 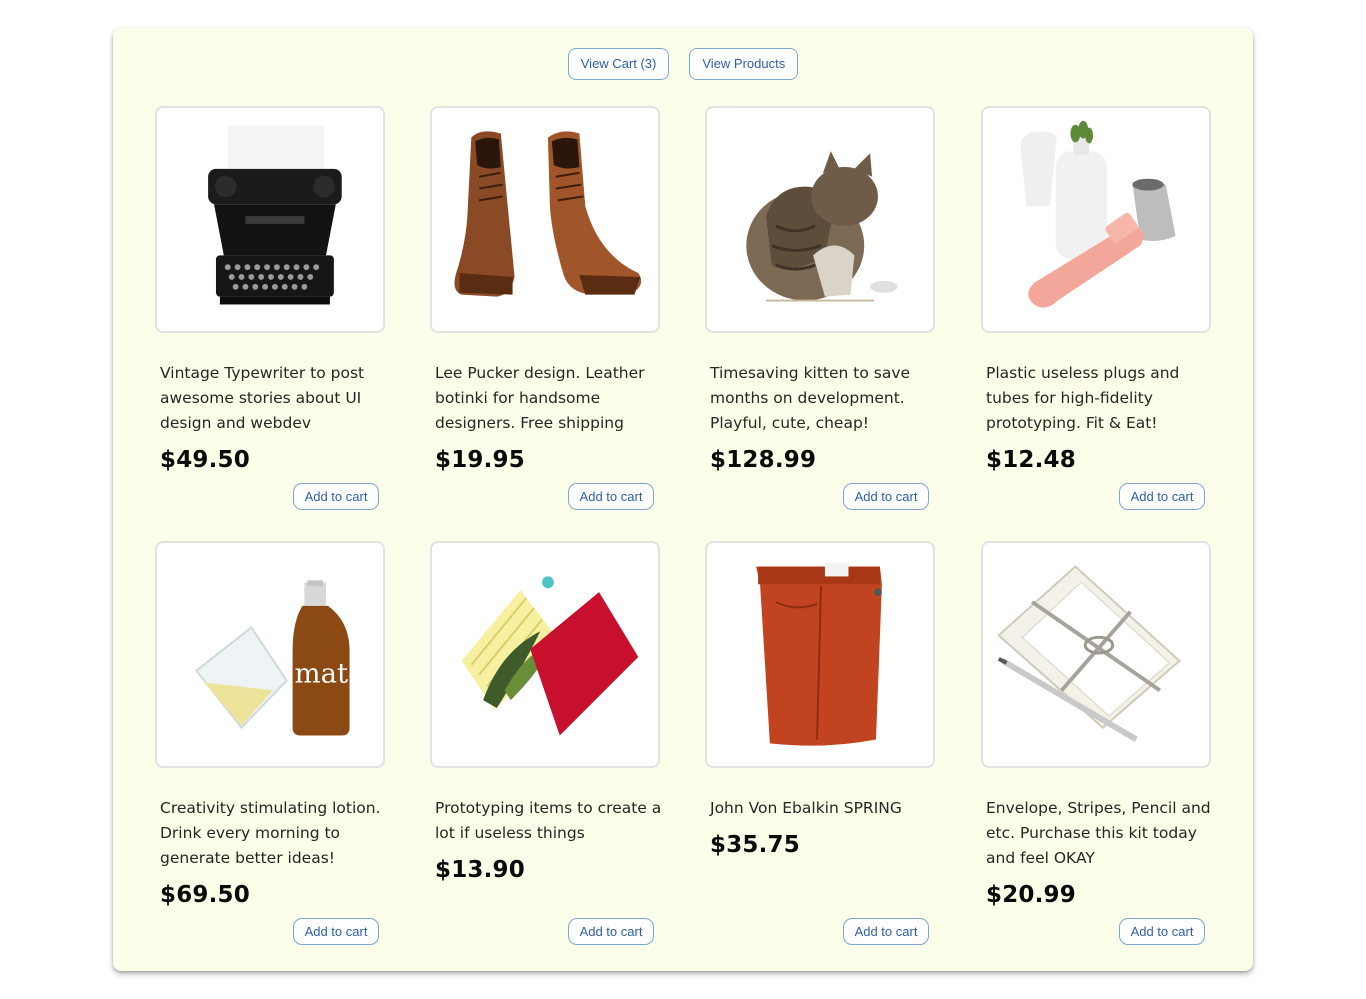 What do you see at coordinates (1096, 654) in the screenshot?
I see `product-image-envelope` at bounding box center [1096, 654].